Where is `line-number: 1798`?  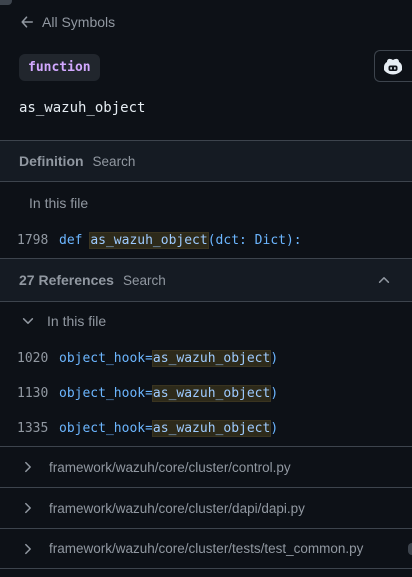
line-number: 1798 is located at coordinates (33, 240).